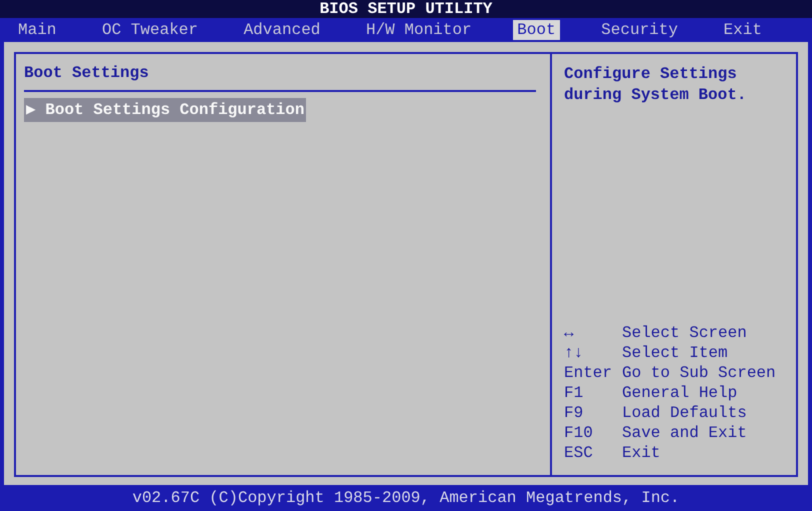 This screenshot has width=812, height=511. Describe the element at coordinates (87, 73) in the screenshot. I see `panel-title: Boot Settings` at that location.